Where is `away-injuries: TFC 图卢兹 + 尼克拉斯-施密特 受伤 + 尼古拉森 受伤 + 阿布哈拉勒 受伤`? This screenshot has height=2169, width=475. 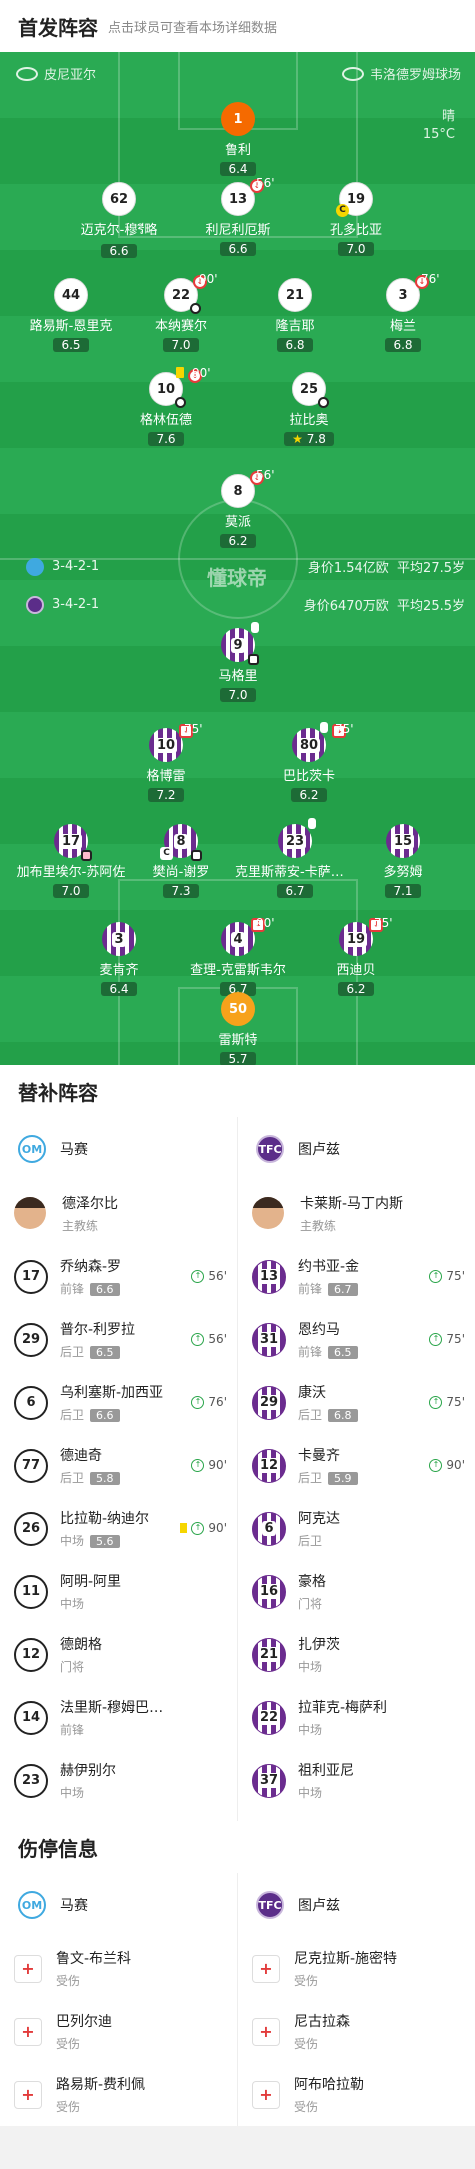
away-injuries: TFC 图卢兹 + 尼克拉斯-施密特 受伤 + 尼古拉森 受伤 + 阿布哈拉勒 受伤 is located at coordinates (356, 1999).